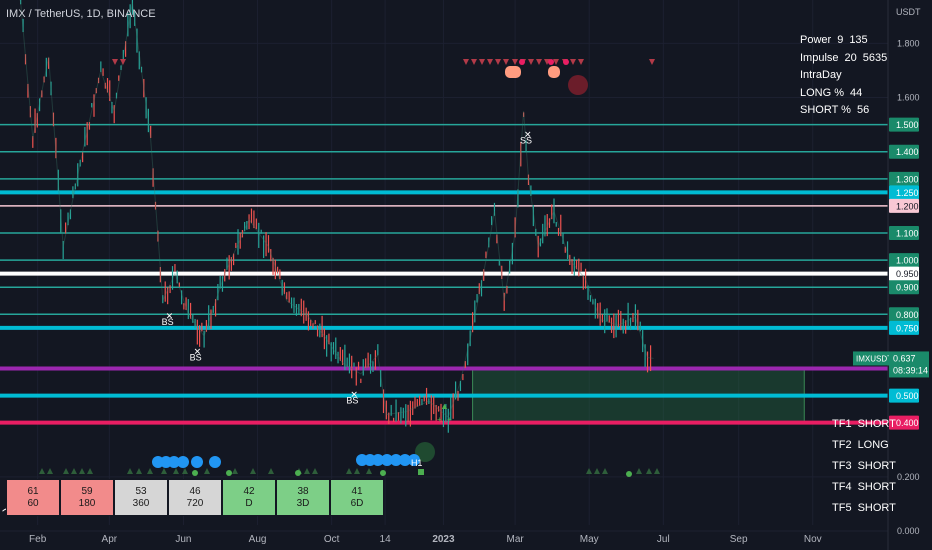 This screenshot has width=932, height=550. What do you see at coordinates (303, 503) in the screenshot?
I see `timeframe-box-bottom: 3D` at bounding box center [303, 503].